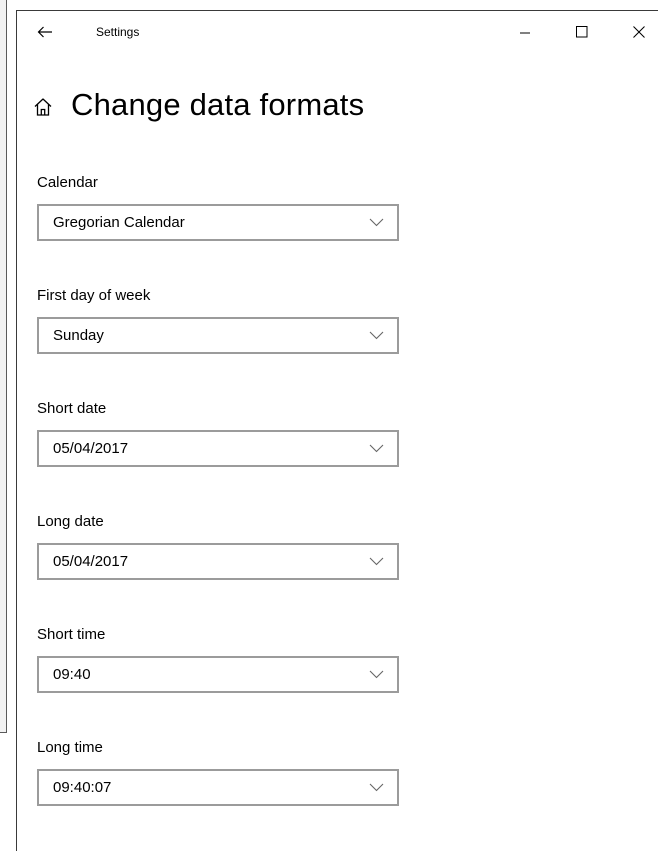 This screenshot has width=658, height=851. I want to click on long-date-value: 05/04/2017, so click(91, 561).